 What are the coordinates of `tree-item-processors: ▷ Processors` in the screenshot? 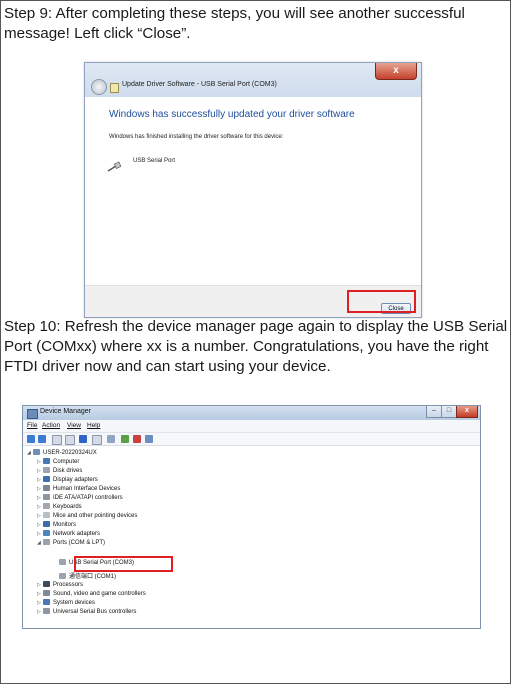 It's located at (60, 584).